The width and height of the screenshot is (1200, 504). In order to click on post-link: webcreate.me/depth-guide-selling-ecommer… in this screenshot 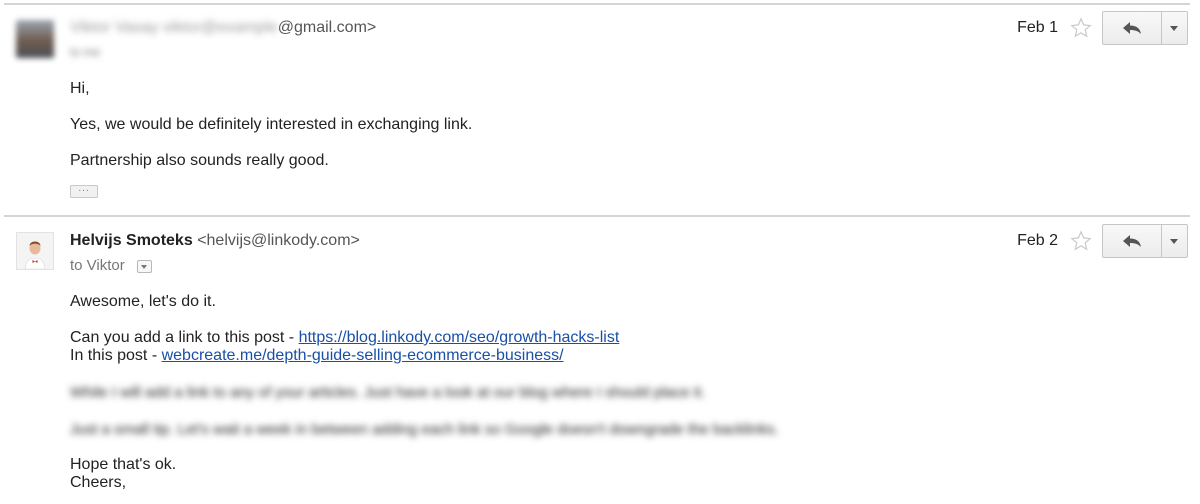, I will do `click(363, 355)`.